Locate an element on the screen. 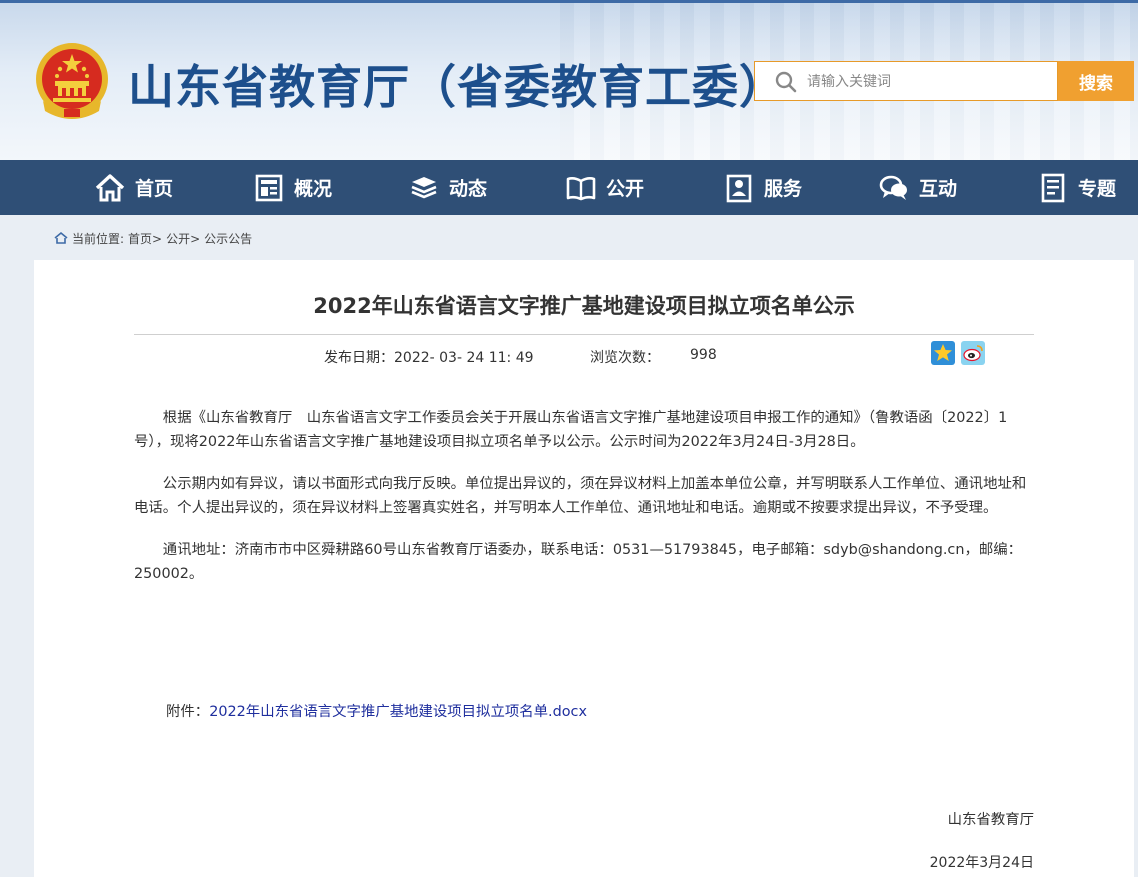 The width and height of the screenshot is (1138, 877). nav-item-topic: 专题 is located at coordinates (1077, 187).